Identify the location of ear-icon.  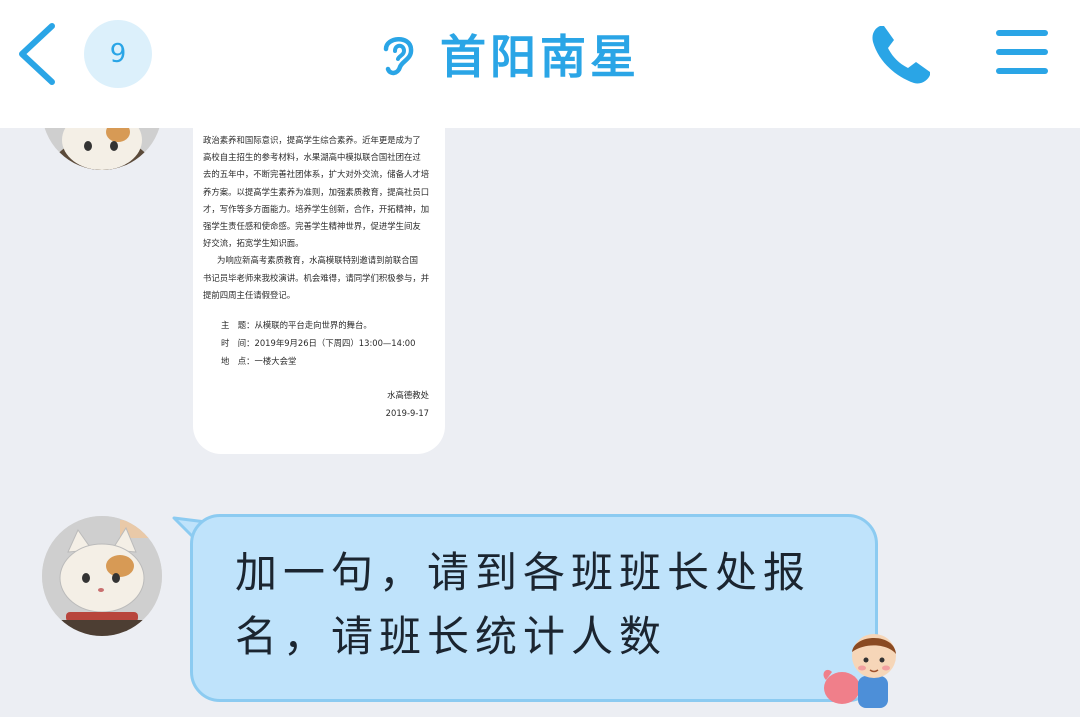
(398, 56).